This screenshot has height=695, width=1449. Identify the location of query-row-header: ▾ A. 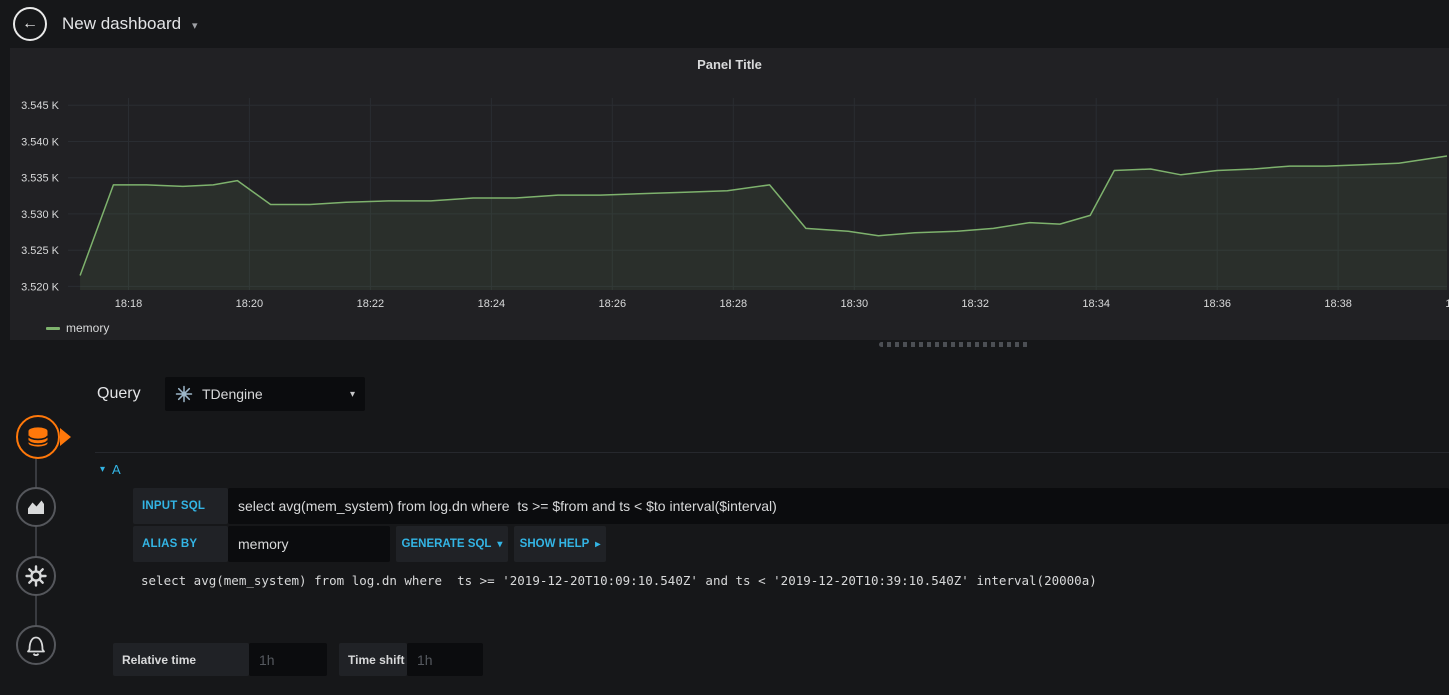
(110, 469).